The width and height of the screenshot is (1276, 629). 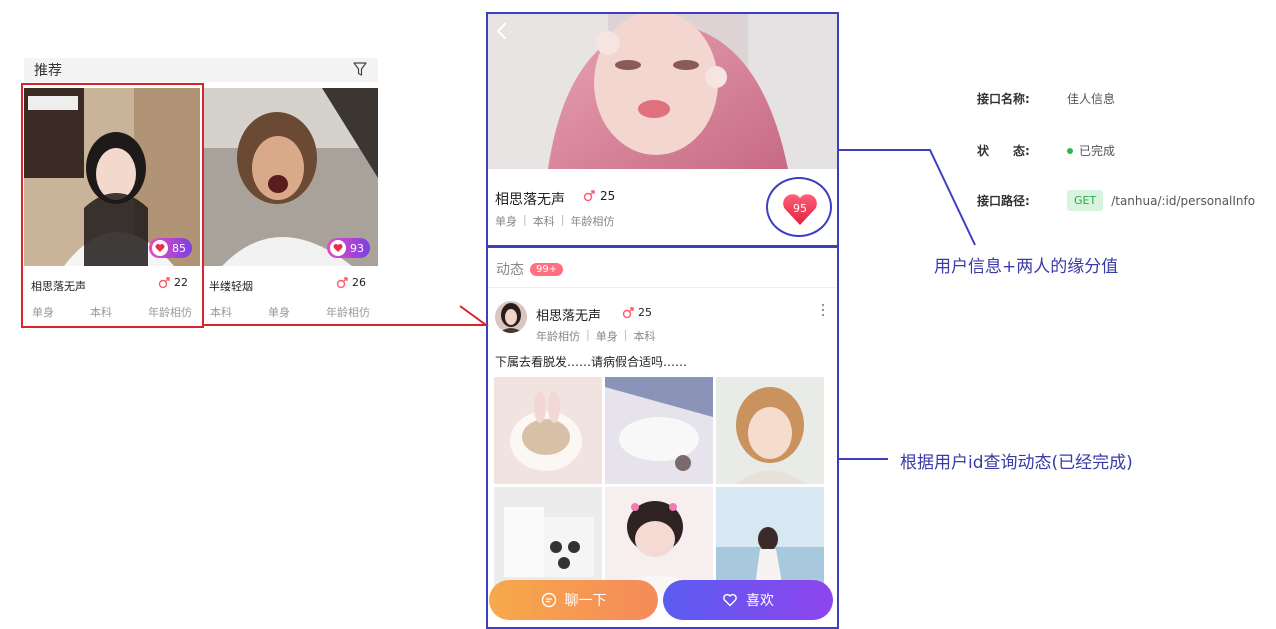 What do you see at coordinates (290, 177) in the screenshot?
I see `card-photo: 93` at bounding box center [290, 177].